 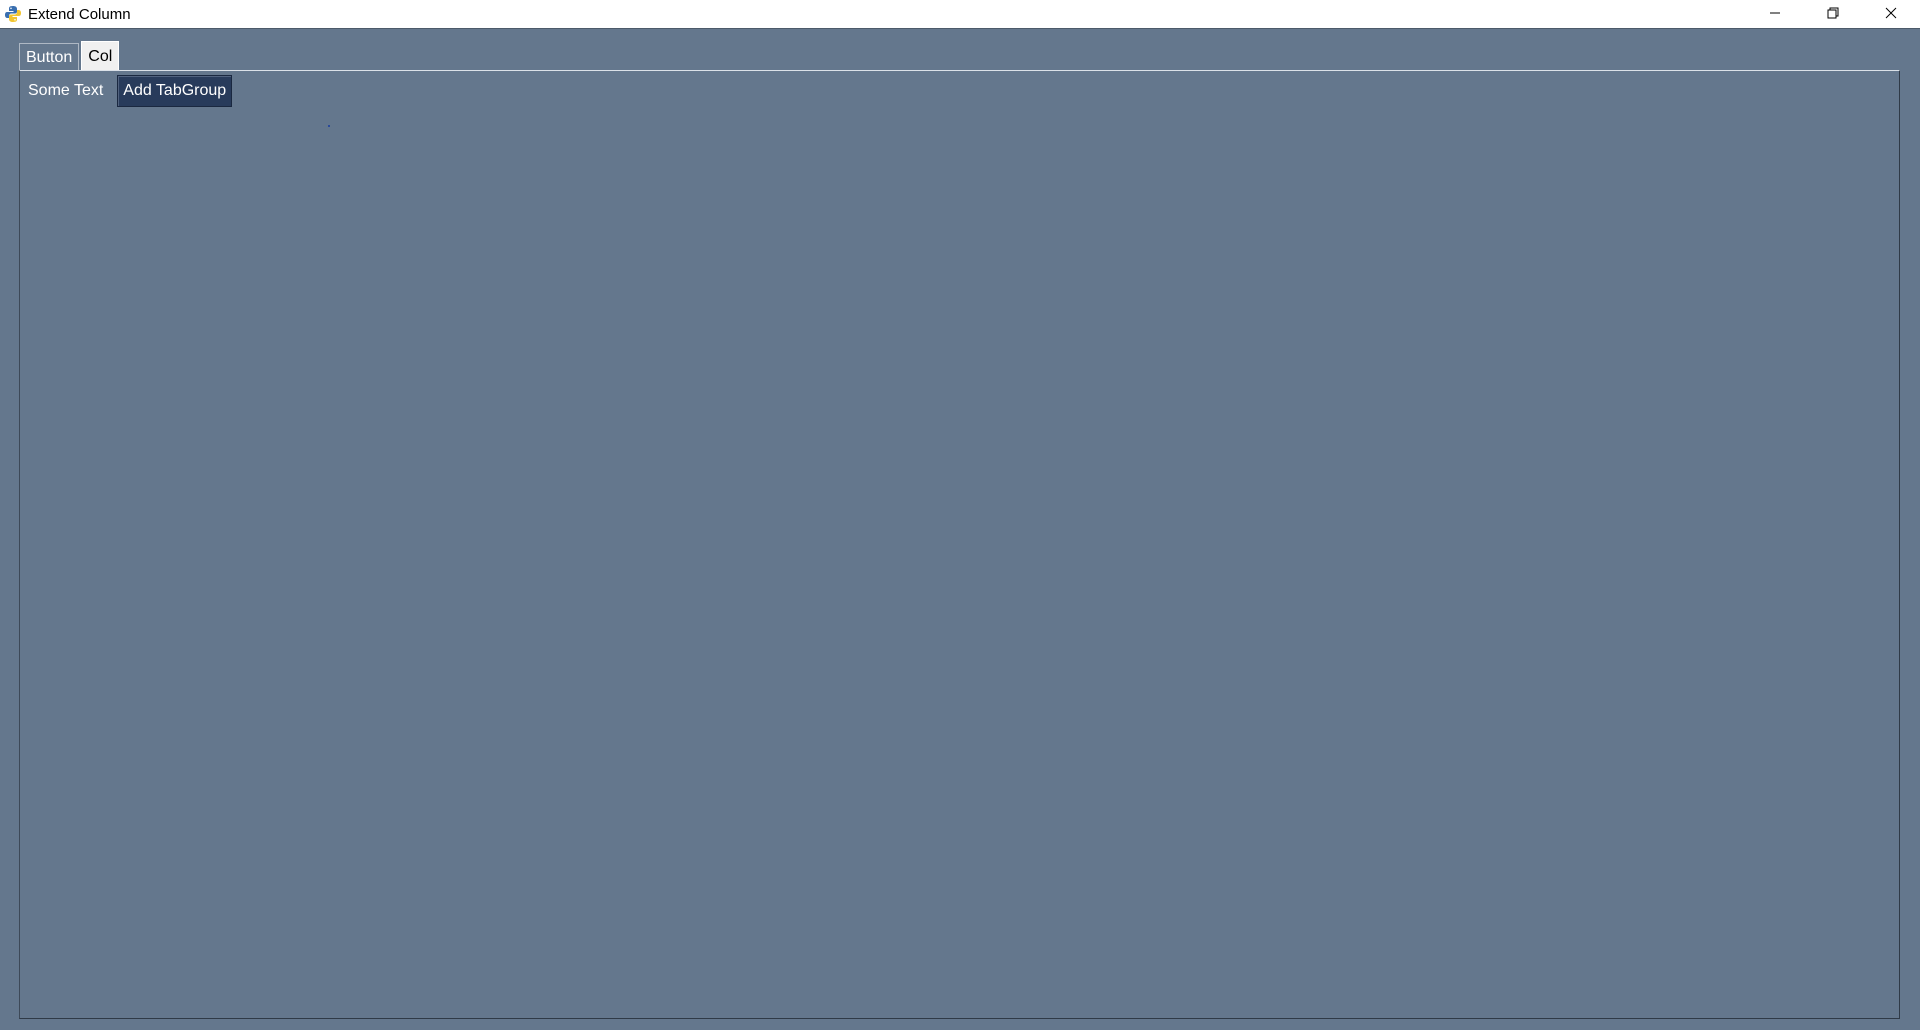 What do you see at coordinates (13, 14) in the screenshot?
I see `python-icon` at bounding box center [13, 14].